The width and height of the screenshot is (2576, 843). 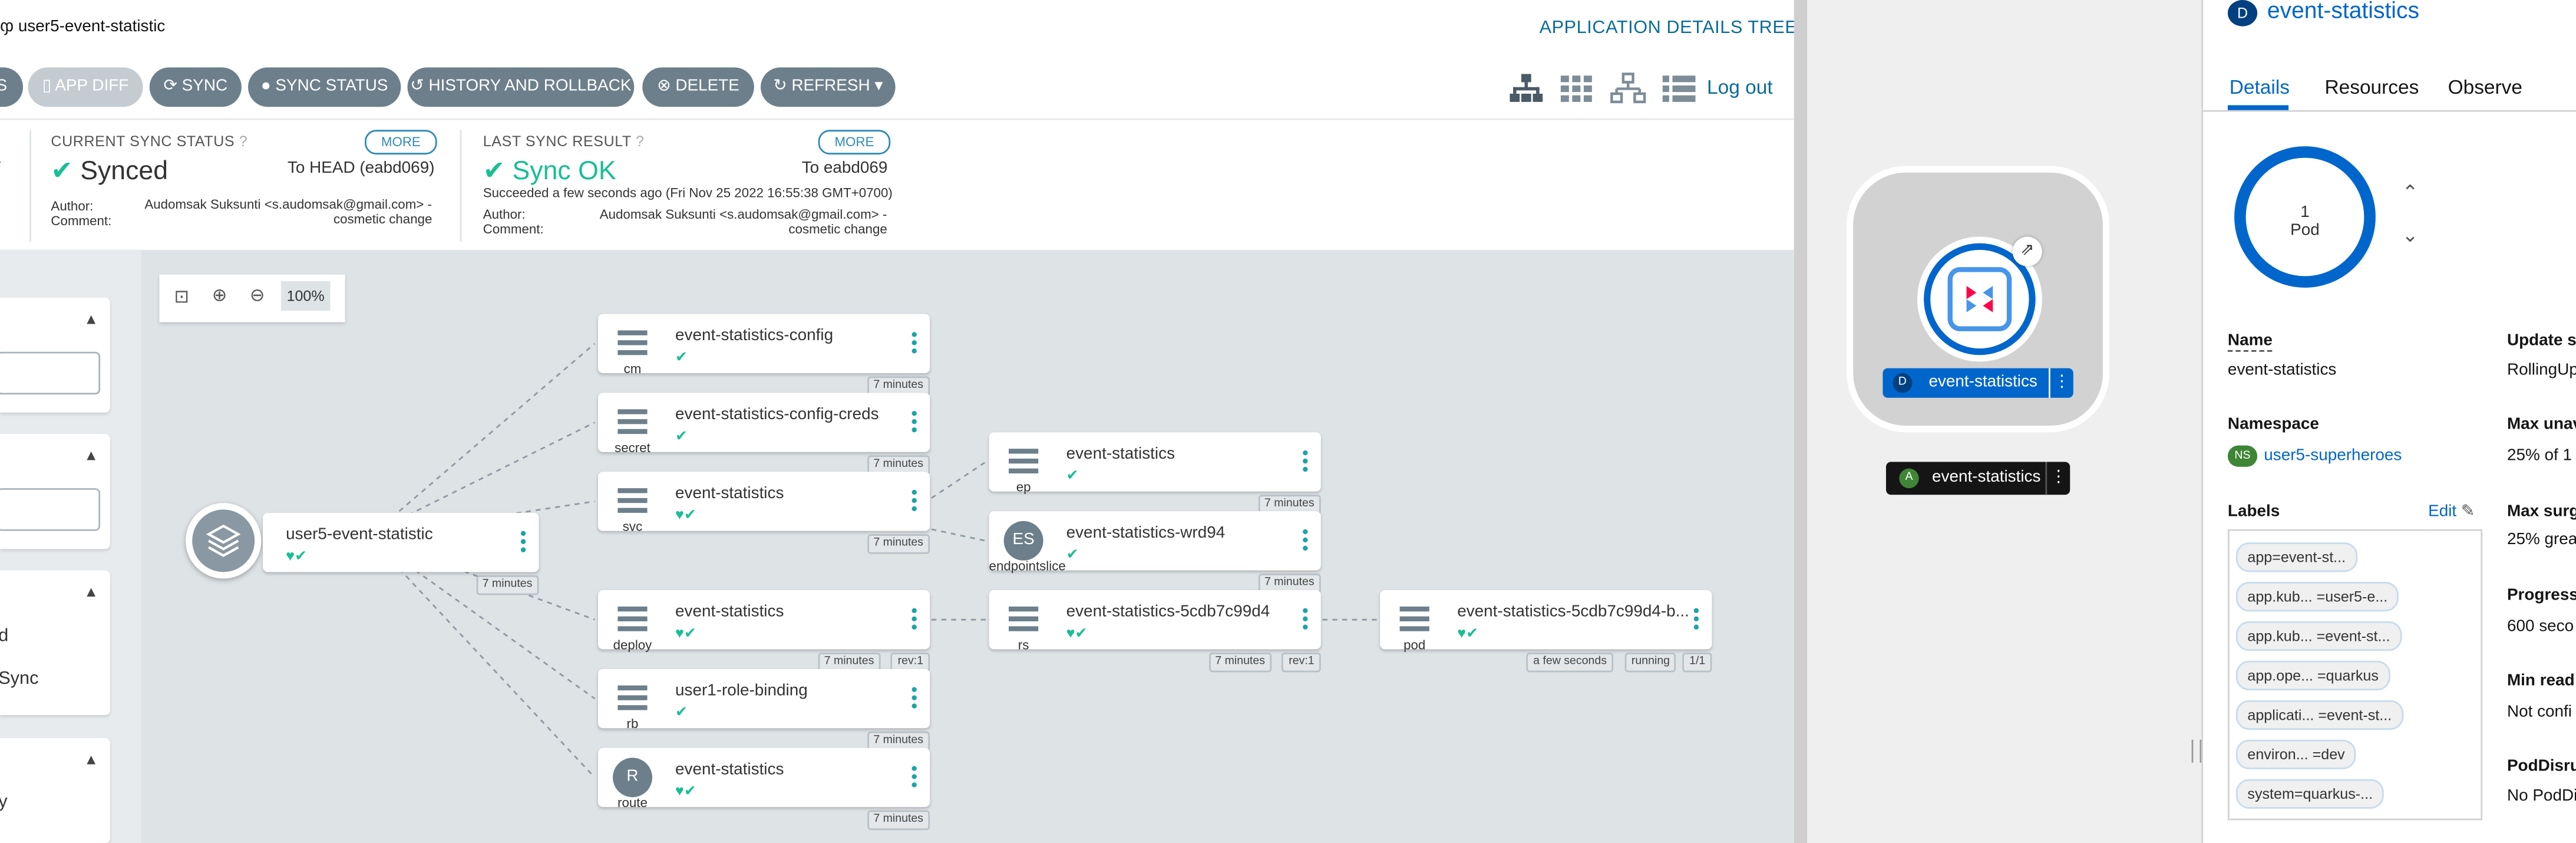 I want to click on min-ready-value: Not confi, so click(x=2539, y=713).